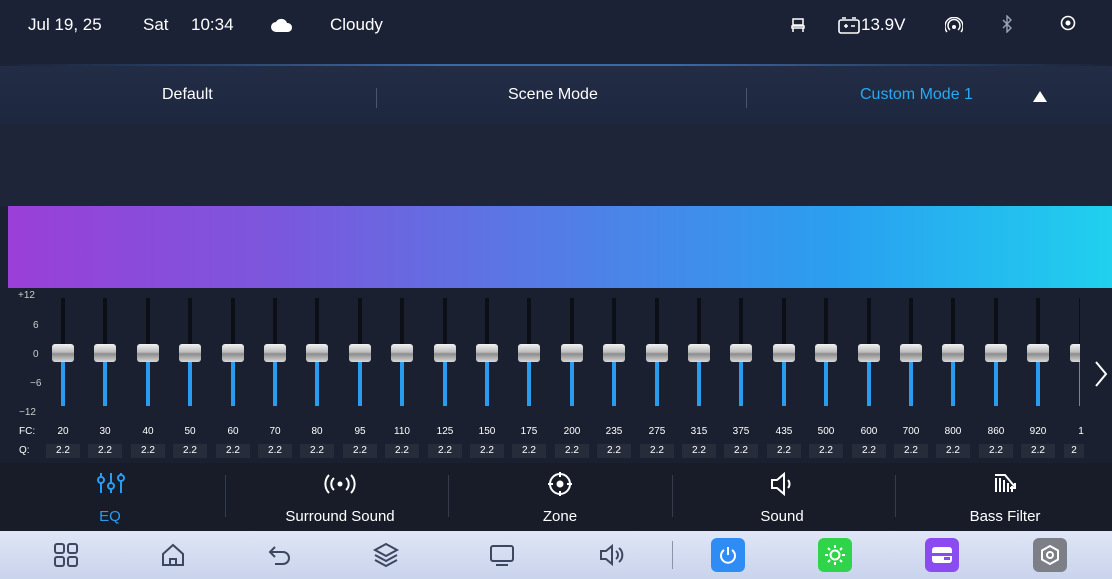  I want to click on home-icon, so click(173, 555).